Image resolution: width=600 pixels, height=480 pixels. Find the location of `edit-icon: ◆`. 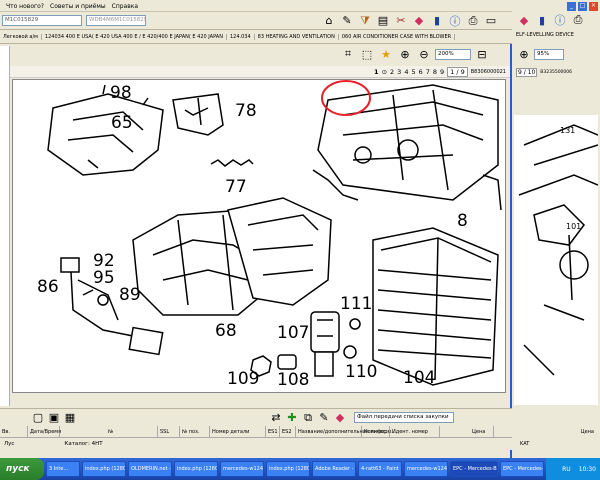

edit-icon: ◆ is located at coordinates (524, 20).